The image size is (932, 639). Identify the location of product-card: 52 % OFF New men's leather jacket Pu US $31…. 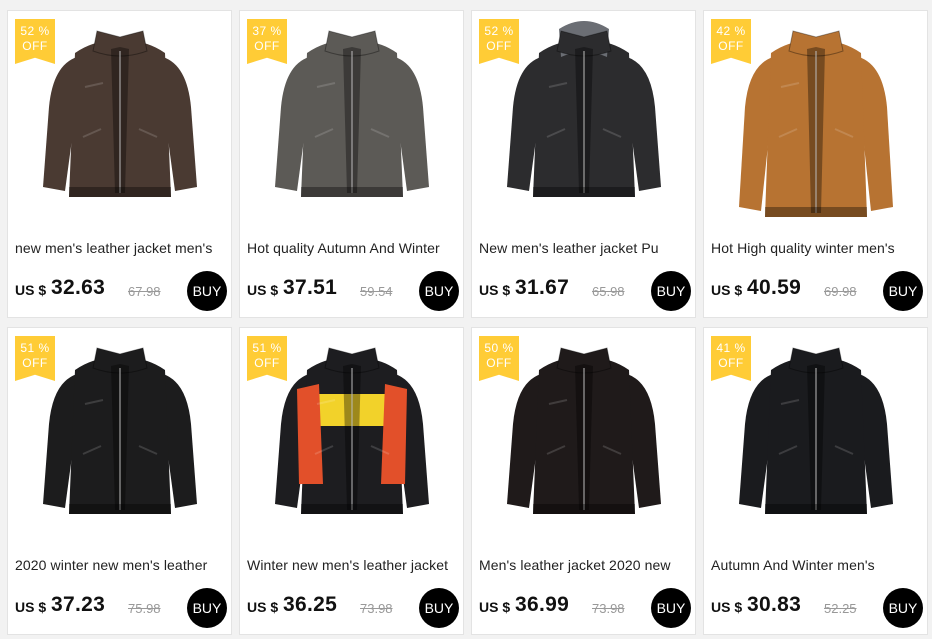
(583, 164).